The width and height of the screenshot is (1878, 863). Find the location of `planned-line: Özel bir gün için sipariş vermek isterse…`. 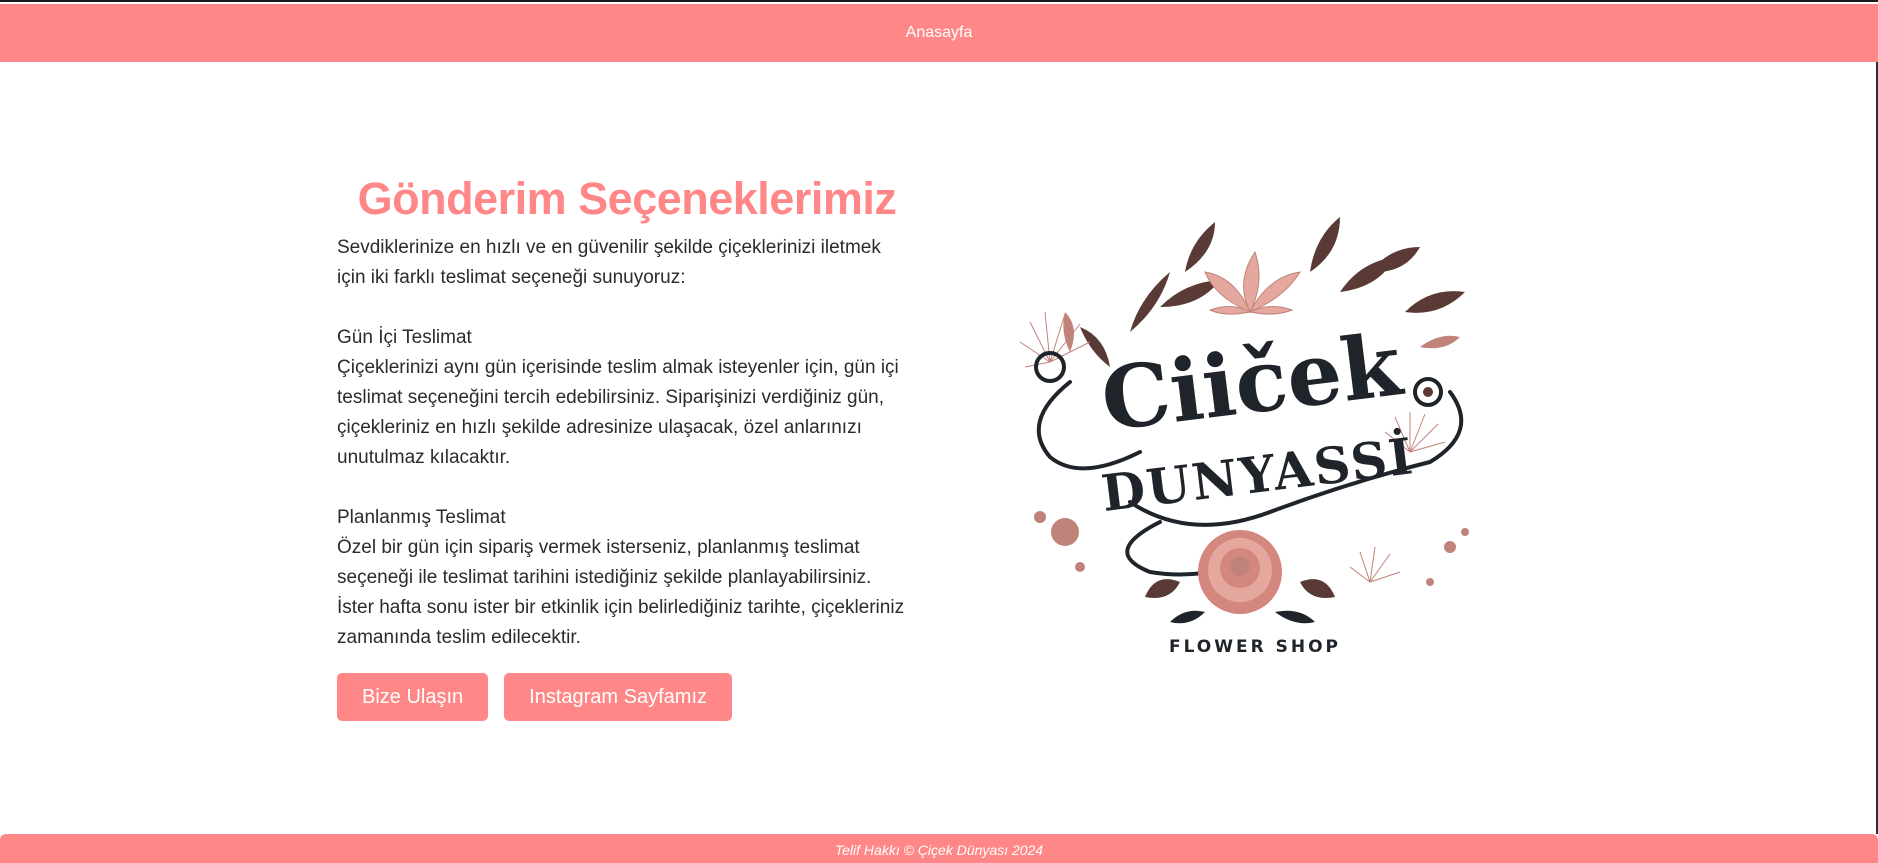

planned-line: Özel bir gün için sipariş vermek isterse… is located at coordinates (598, 547).